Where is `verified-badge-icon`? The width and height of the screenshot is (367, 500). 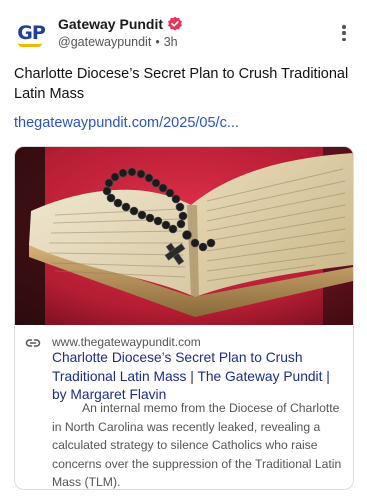
verified-badge-icon is located at coordinates (175, 24).